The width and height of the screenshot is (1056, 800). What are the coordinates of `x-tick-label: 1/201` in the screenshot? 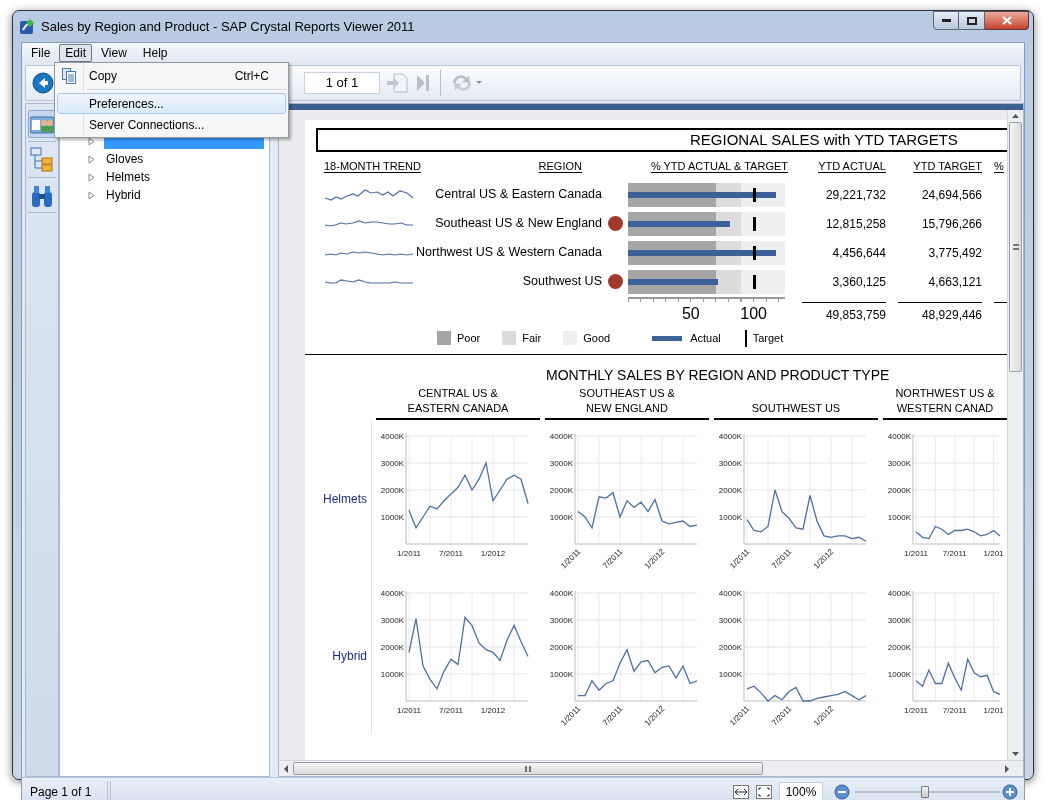 It's located at (994, 553).